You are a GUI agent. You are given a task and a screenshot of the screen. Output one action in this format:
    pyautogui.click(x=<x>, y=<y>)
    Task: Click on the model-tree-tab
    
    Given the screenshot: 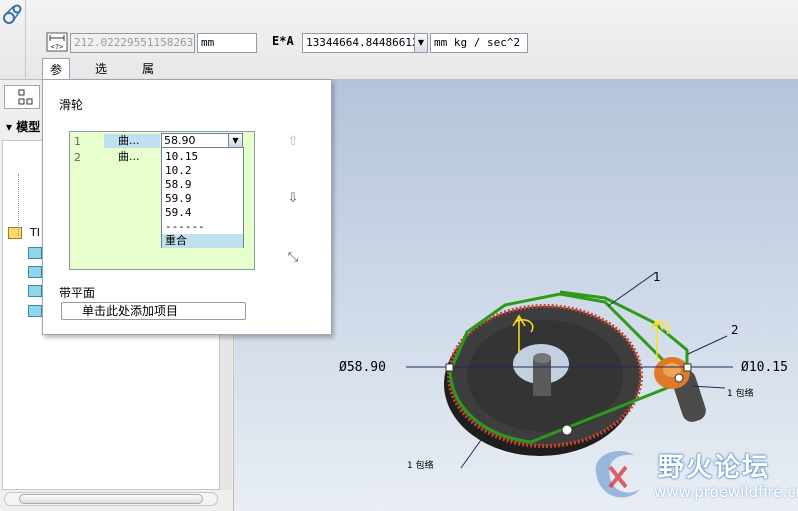 What is the action you would take?
    pyautogui.click(x=22, y=97)
    